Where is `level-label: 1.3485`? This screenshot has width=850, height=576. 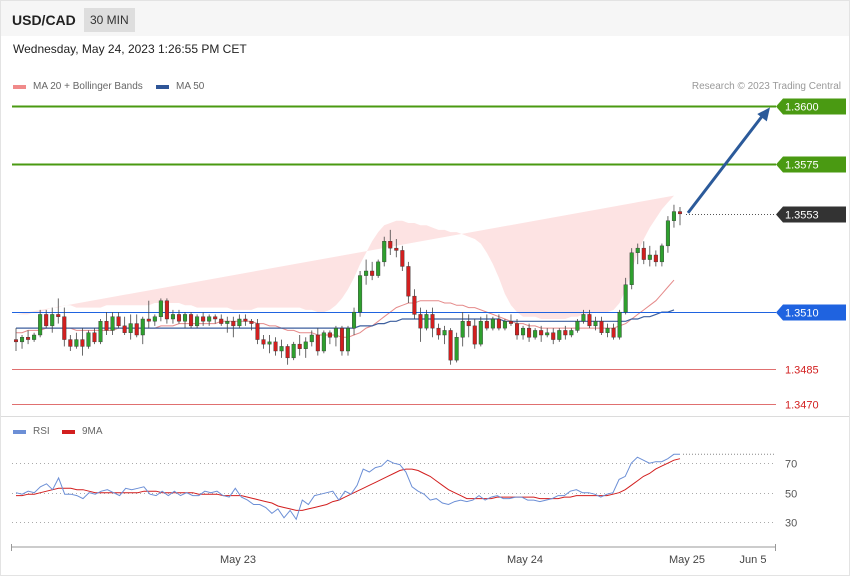
level-label: 1.3485 is located at coordinates (802, 371).